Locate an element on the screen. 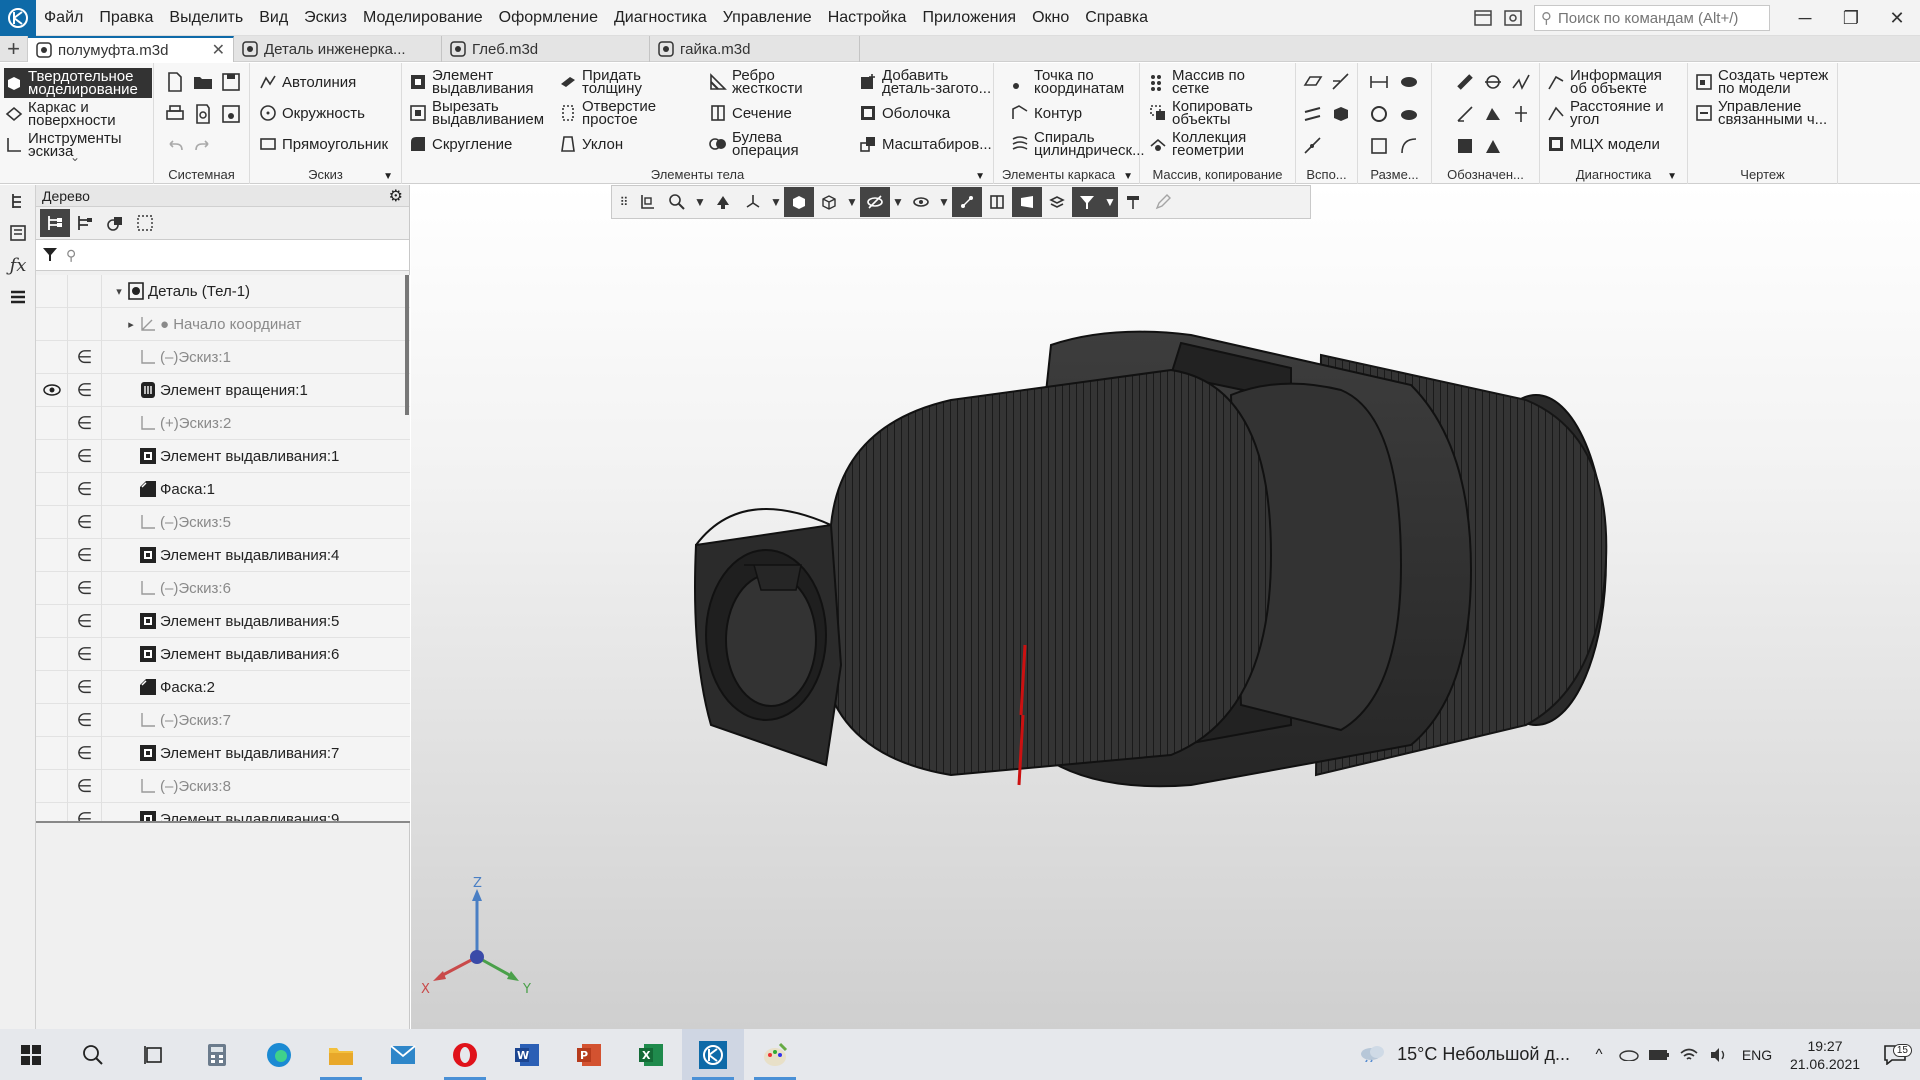  kompas-app-icon is located at coordinates (713, 1054).